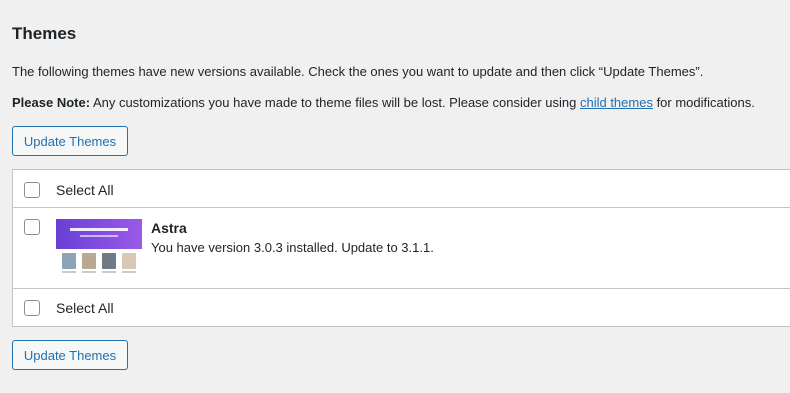 Image resolution: width=790 pixels, height=393 pixels. Describe the element at coordinates (401, 307) in the screenshot. I see `select-all-row-bottom: Select All` at that location.